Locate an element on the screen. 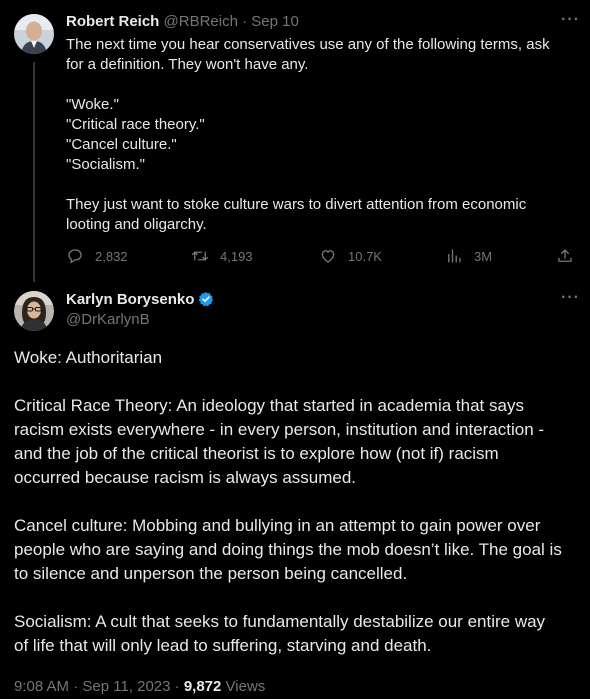  retweet-icon is located at coordinates (200, 256).